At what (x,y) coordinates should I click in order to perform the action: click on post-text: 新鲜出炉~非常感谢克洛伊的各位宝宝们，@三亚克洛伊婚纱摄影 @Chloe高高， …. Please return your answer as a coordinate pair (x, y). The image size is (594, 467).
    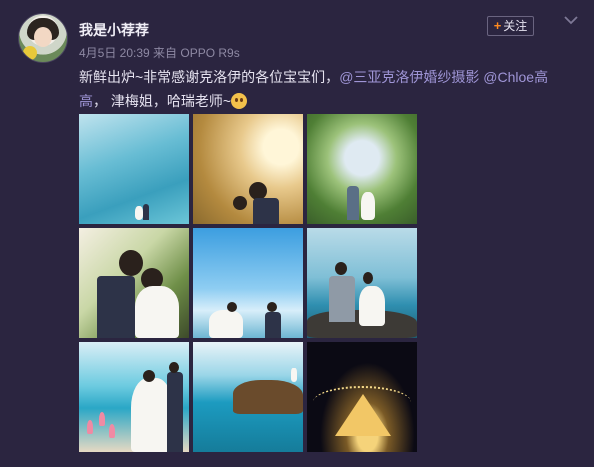
    Looking at the image, I should click on (319, 89).